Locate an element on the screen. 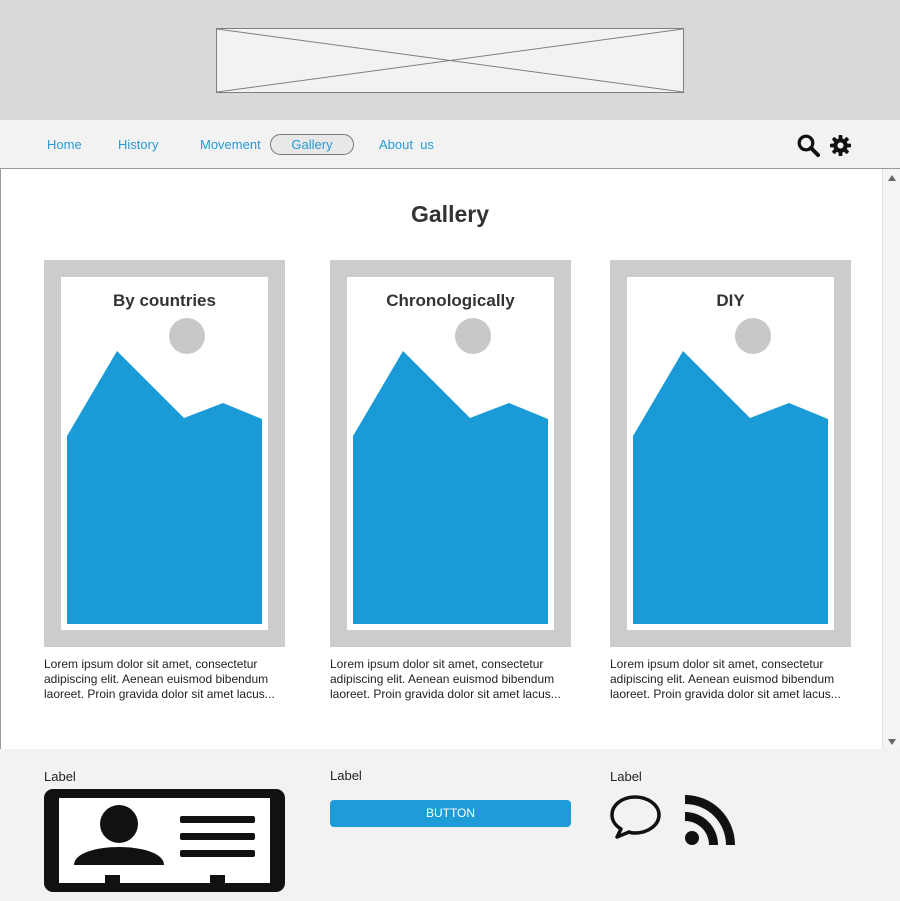 This screenshot has height=901, width=900. contact-card-icon is located at coordinates (164, 840).